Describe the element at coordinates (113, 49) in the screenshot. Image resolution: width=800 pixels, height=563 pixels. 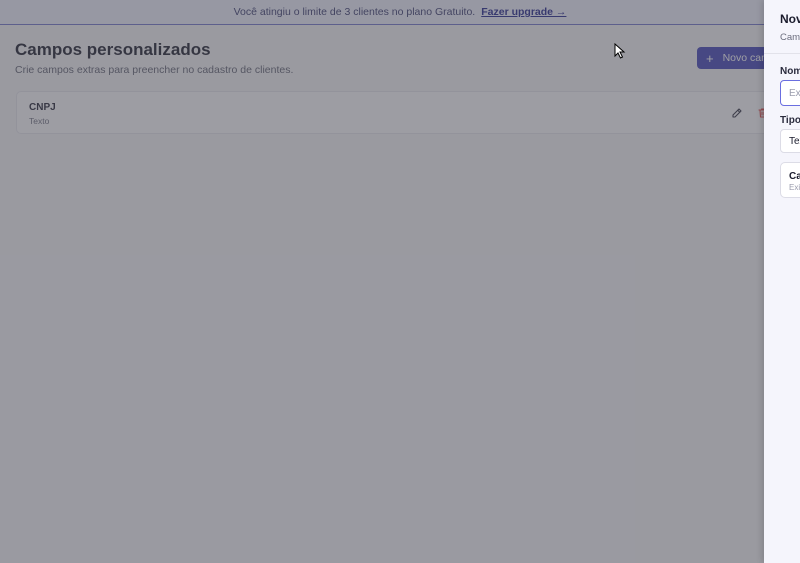
I see `page-title: Campos personalizados` at that location.